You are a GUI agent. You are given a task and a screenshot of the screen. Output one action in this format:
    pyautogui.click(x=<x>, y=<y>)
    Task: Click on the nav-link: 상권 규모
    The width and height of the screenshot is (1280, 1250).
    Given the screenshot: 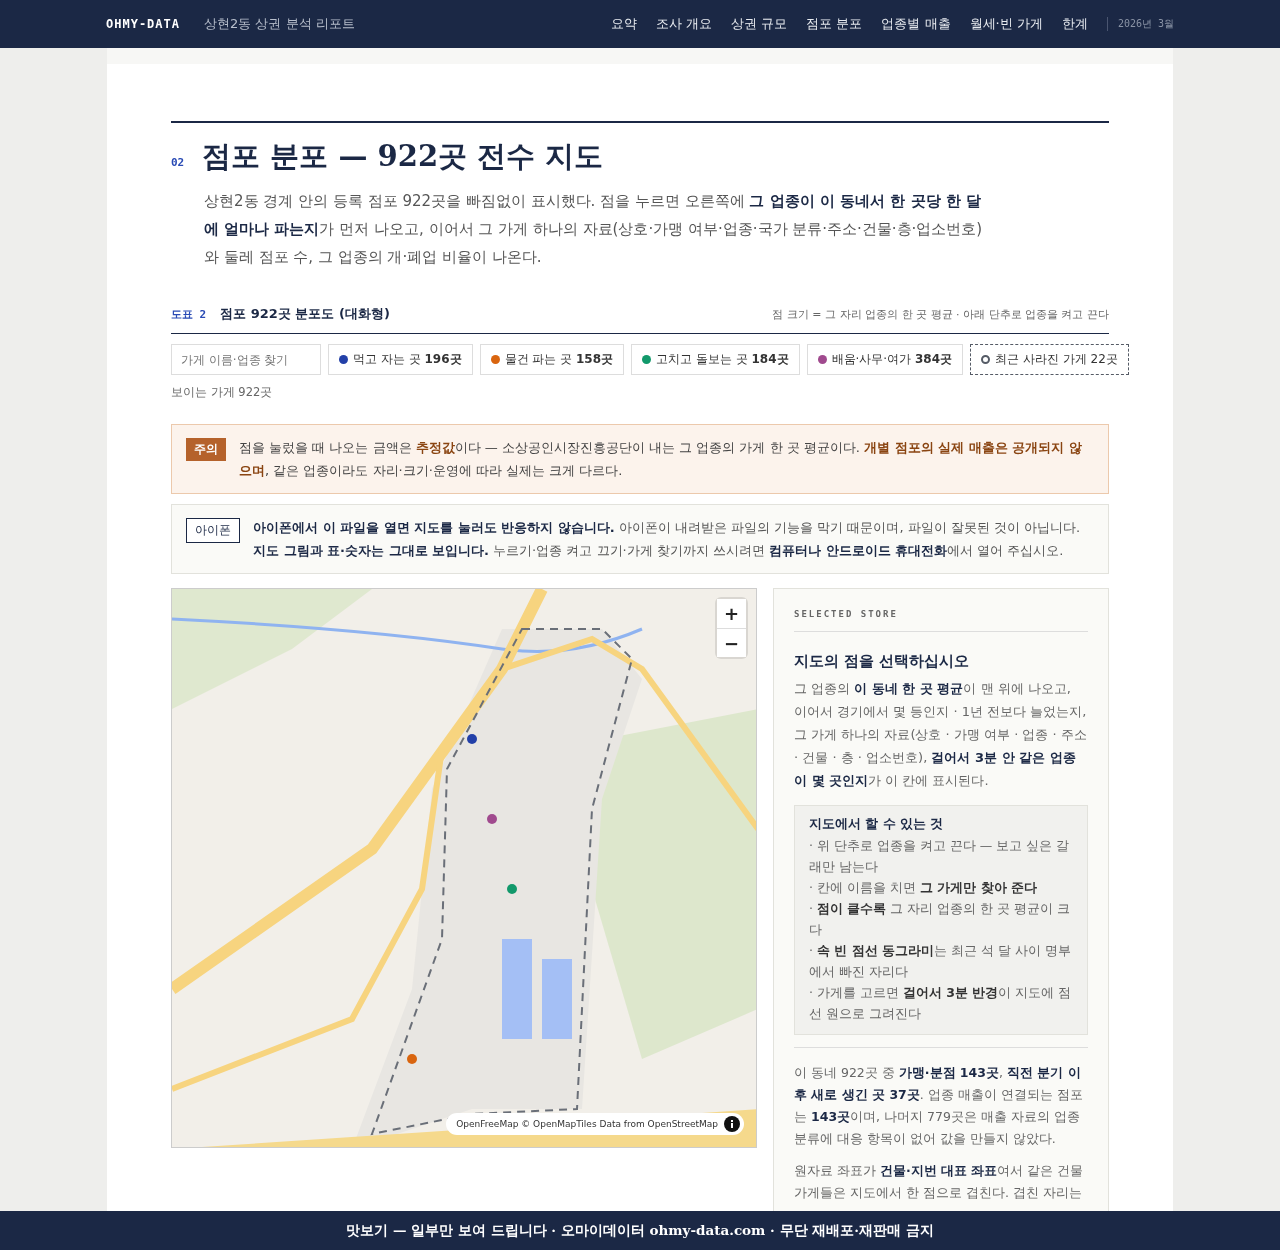 What is the action you would take?
    pyautogui.click(x=759, y=24)
    